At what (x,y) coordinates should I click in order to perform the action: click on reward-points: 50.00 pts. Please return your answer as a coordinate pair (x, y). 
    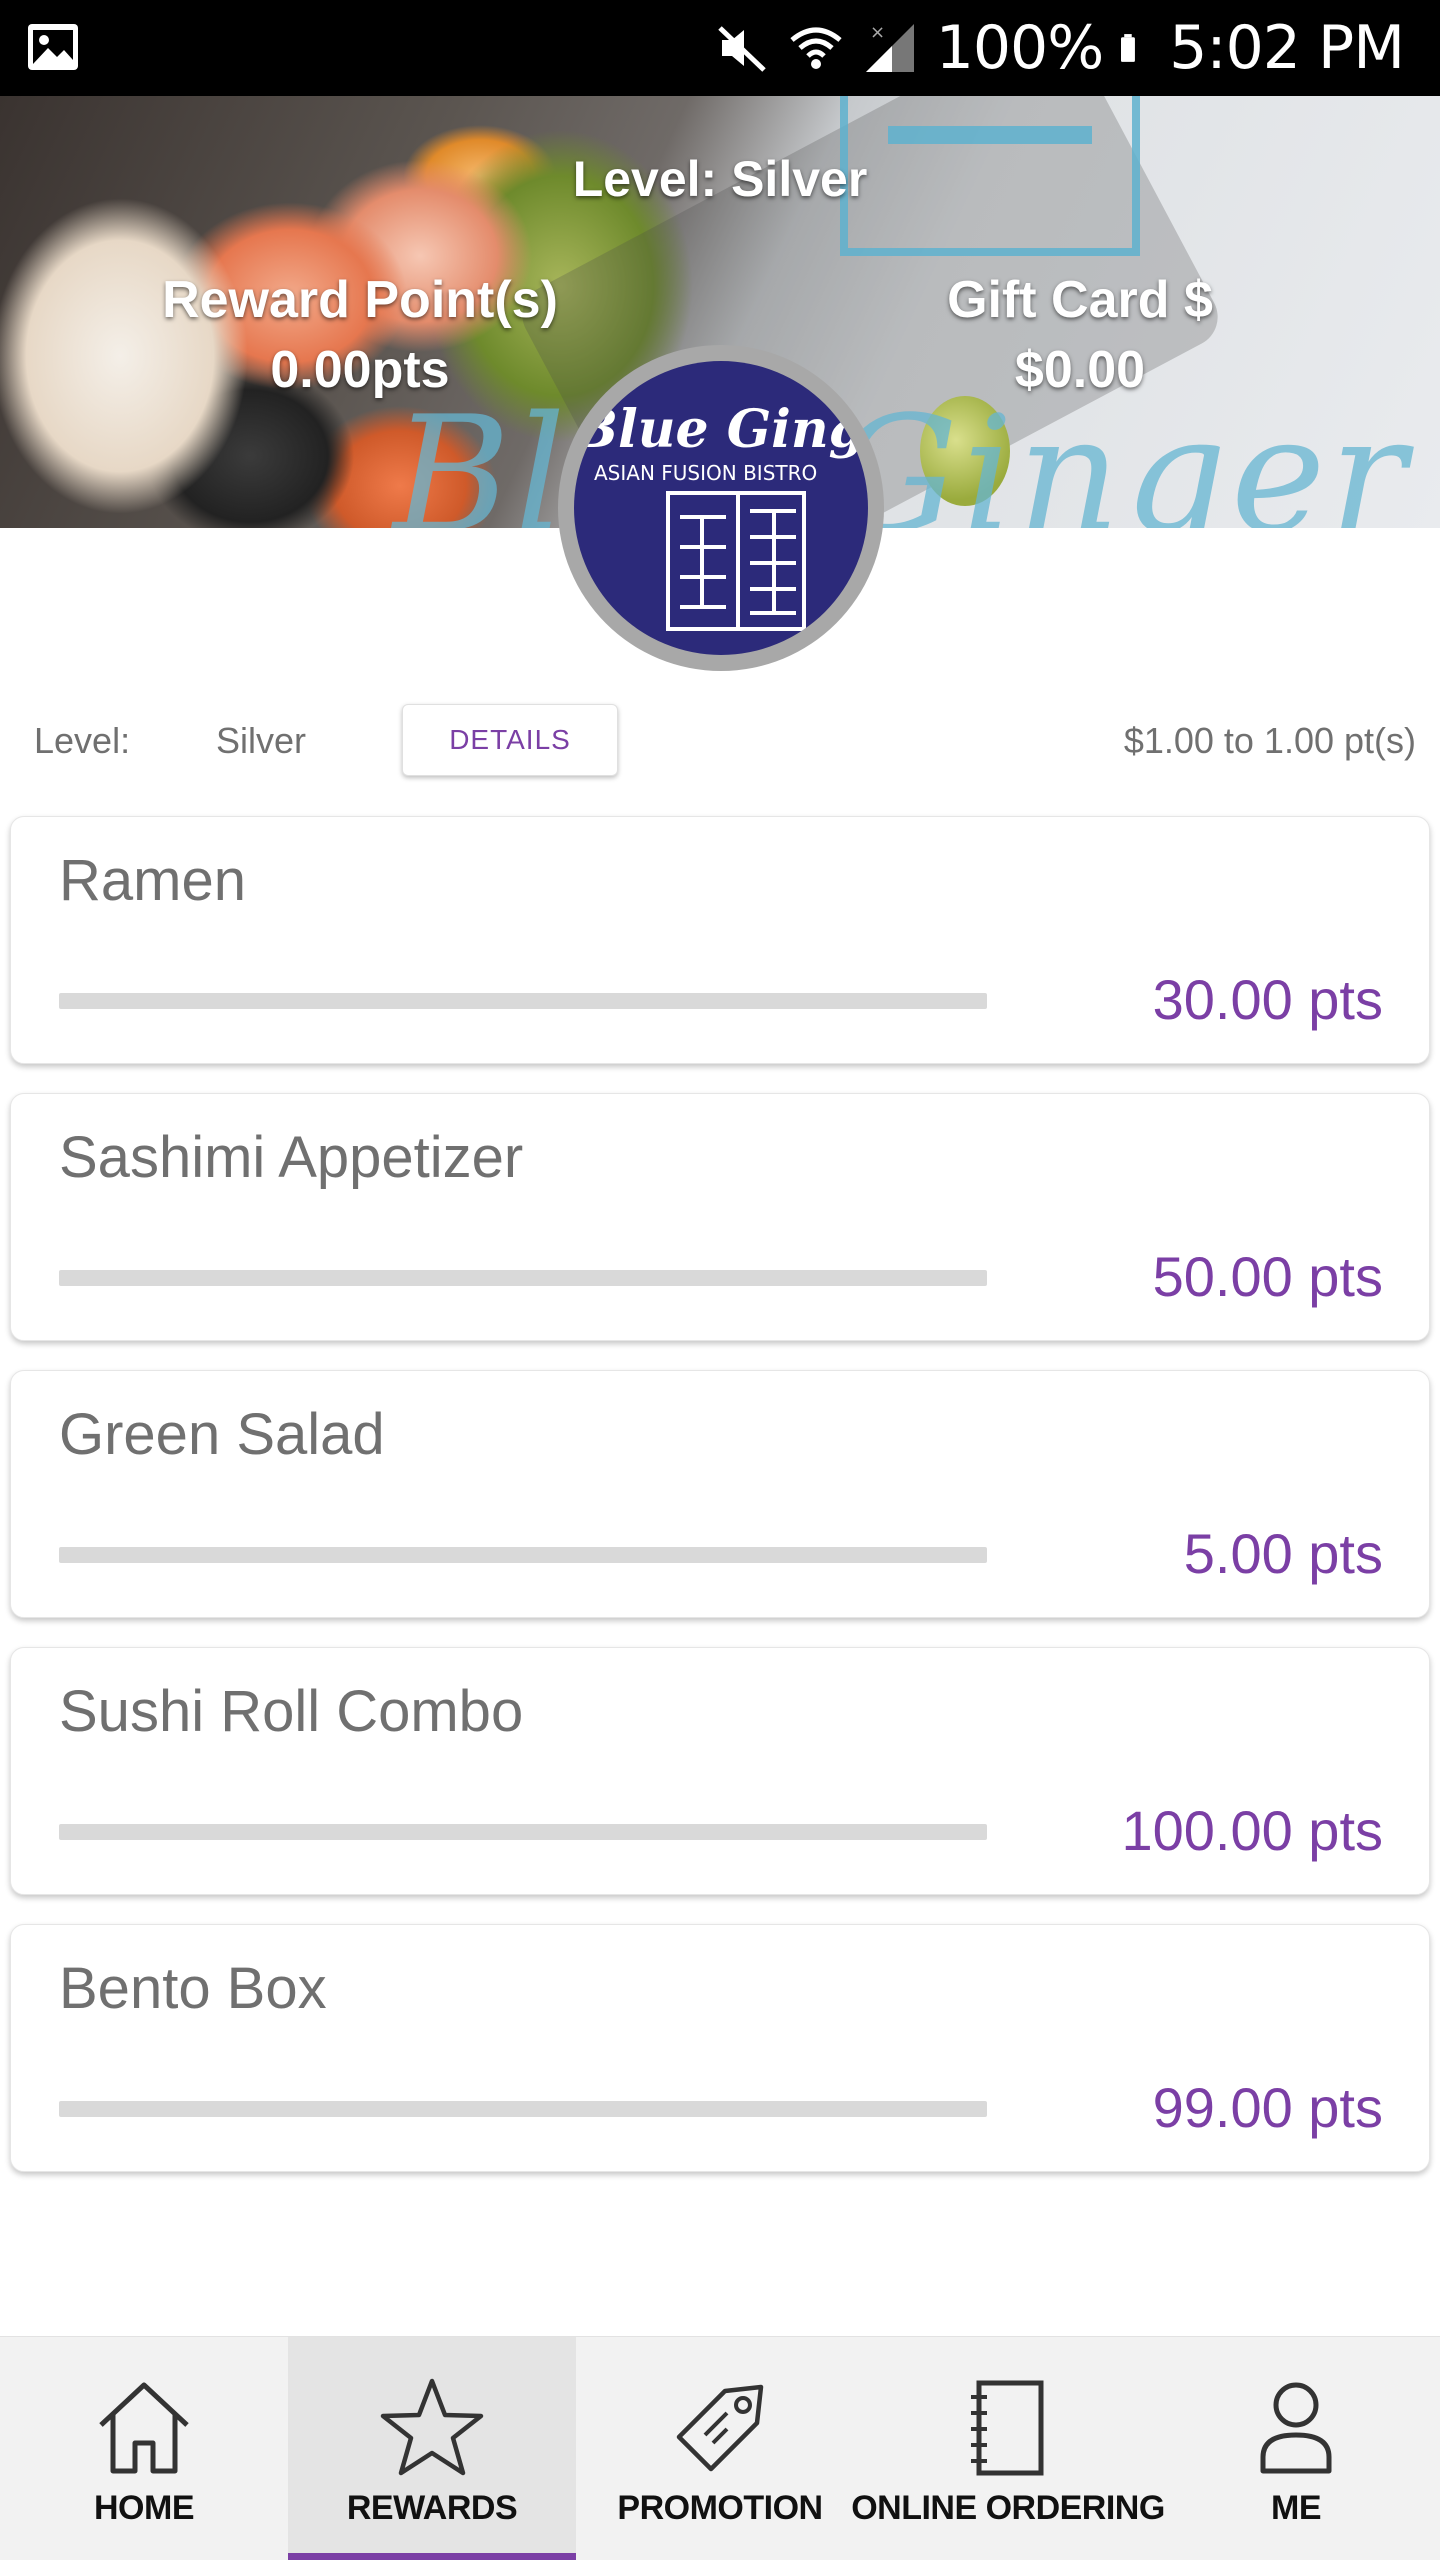
    Looking at the image, I should click on (1267, 1276).